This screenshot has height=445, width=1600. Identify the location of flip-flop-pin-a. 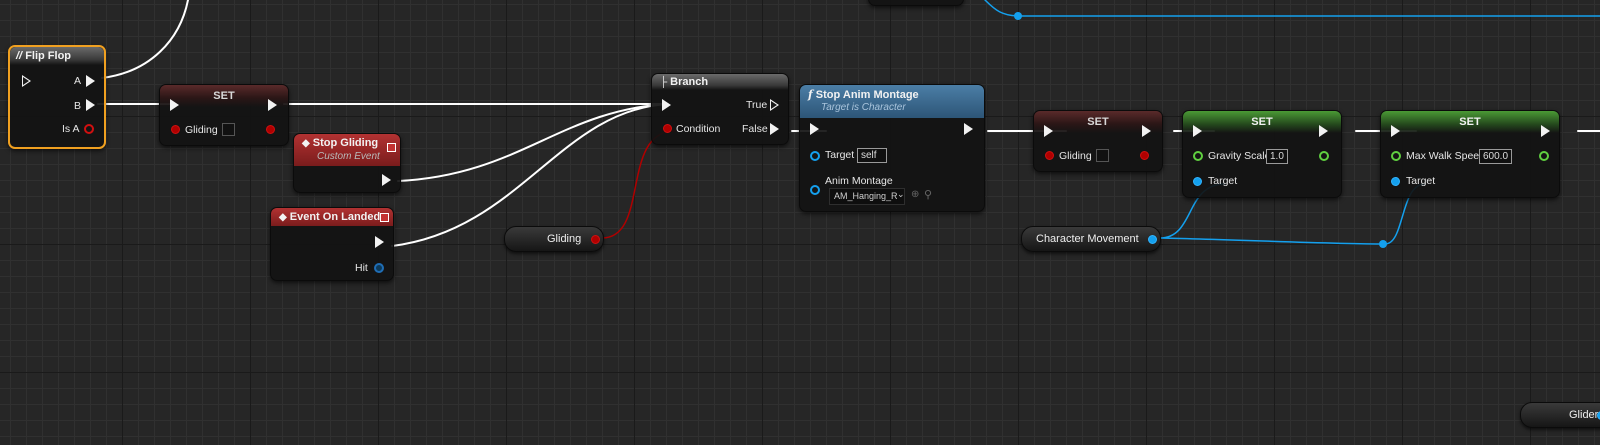
(90, 81).